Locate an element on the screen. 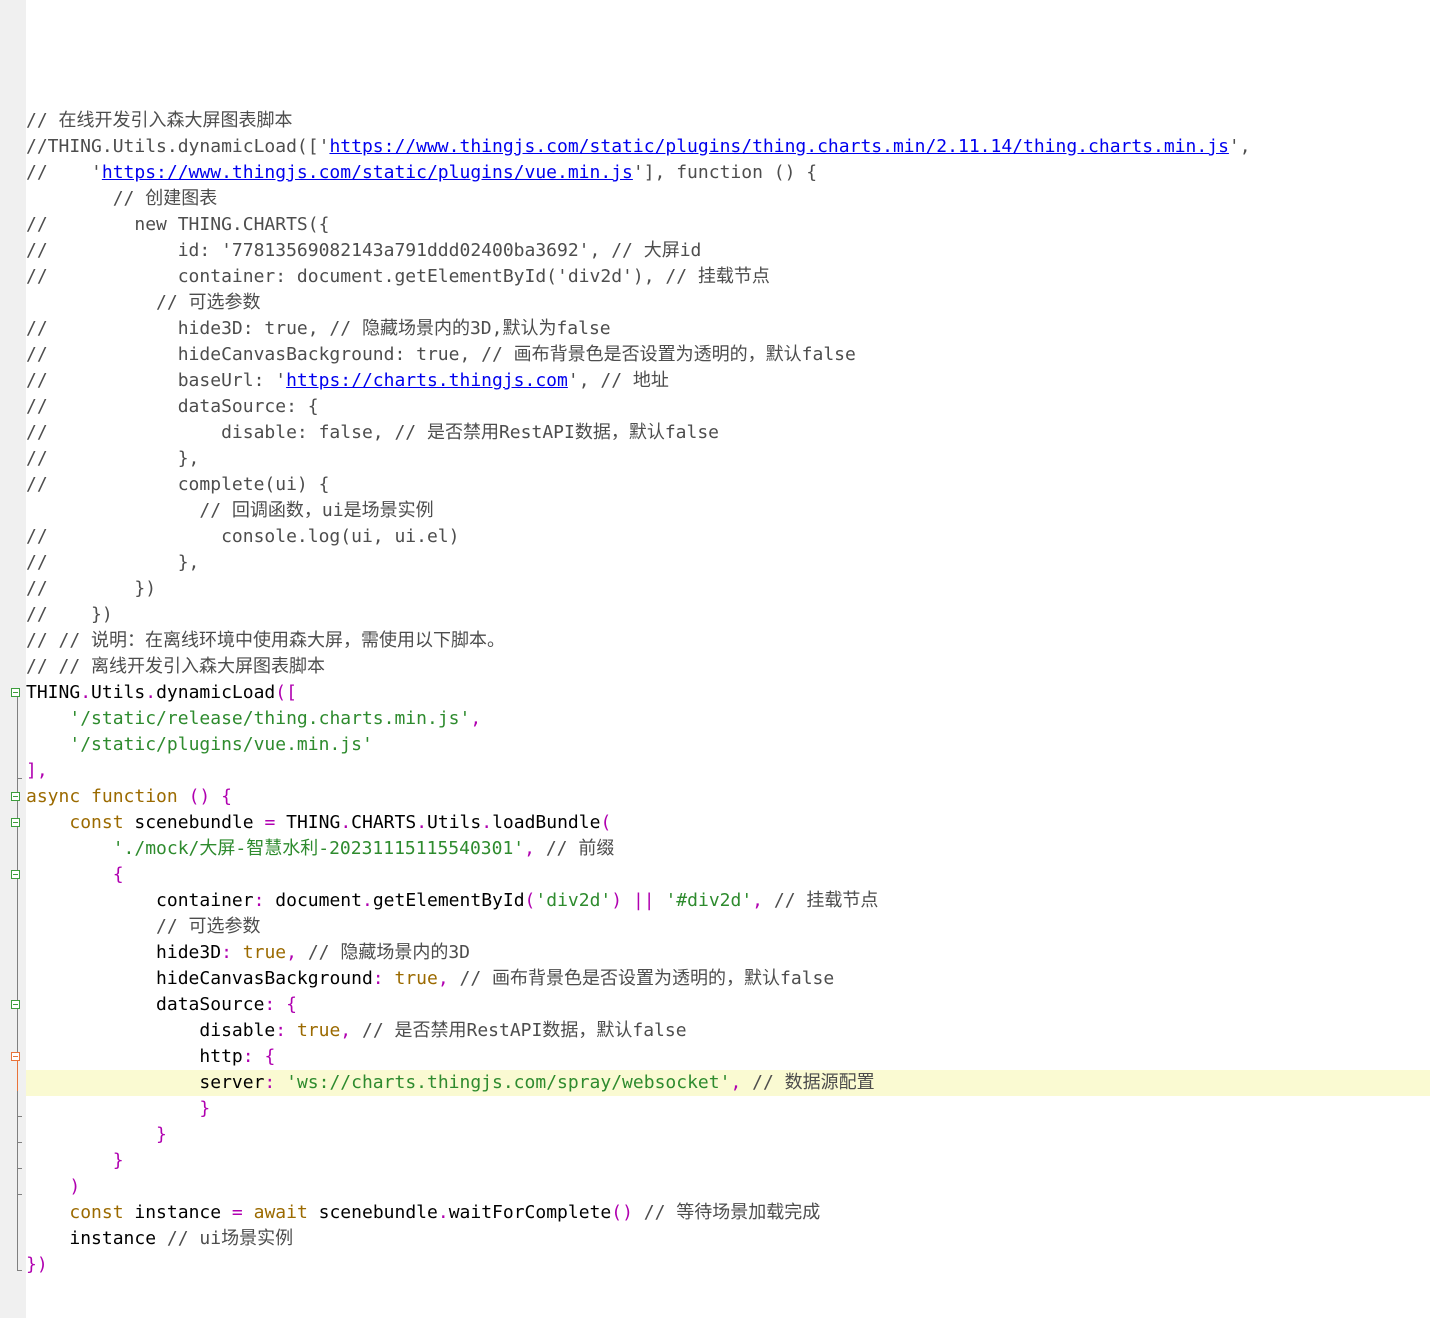 The height and width of the screenshot is (1318, 1430). code-line: // // 说明：在离线环境中使用森大屏，需使用以下脚本。 is located at coordinates (728, 641).